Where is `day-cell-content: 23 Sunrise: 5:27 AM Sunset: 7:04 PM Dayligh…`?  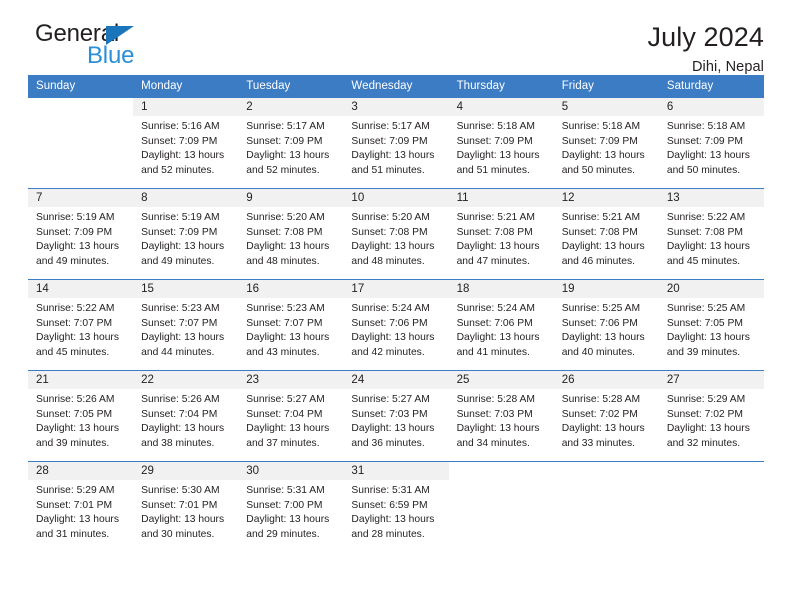 day-cell-content: 23 Sunrise: 5:27 AM Sunset: 7:04 PM Dayligh… is located at coordinates (291, 416).